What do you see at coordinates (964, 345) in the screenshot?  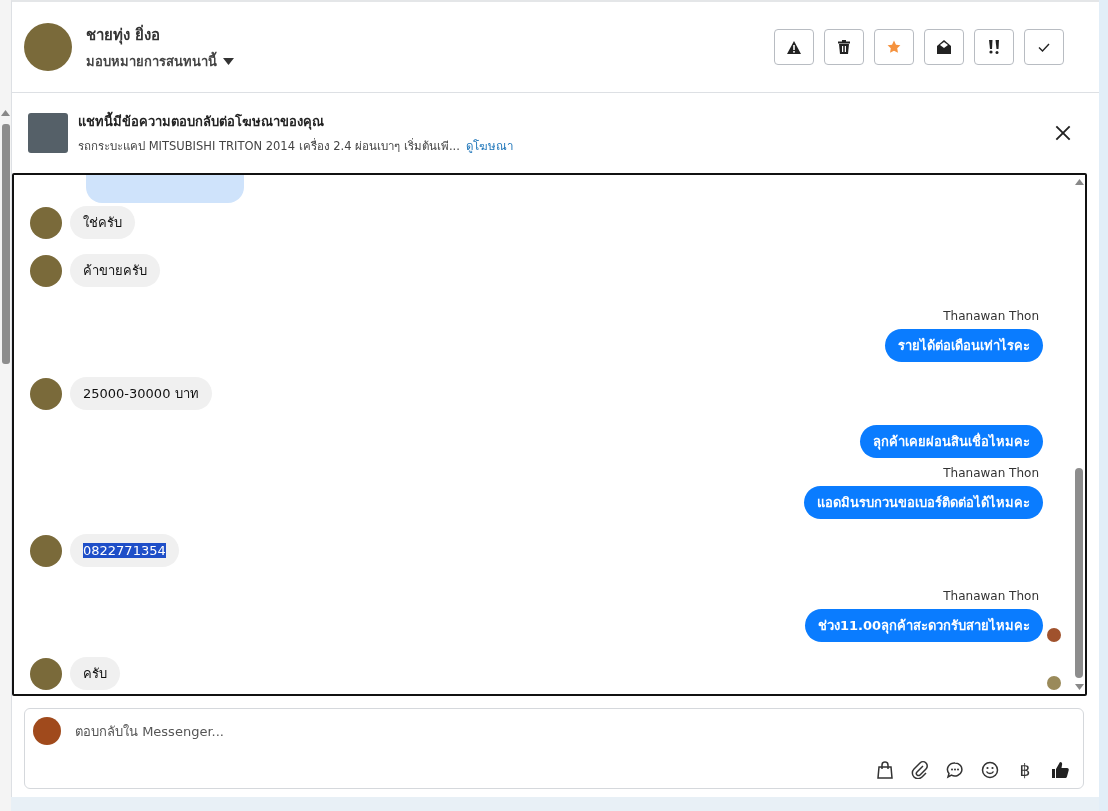 I see `message-bubble: รายได้ต่อเดือนเท่าไรคะ` at bounding box center [964, 345].